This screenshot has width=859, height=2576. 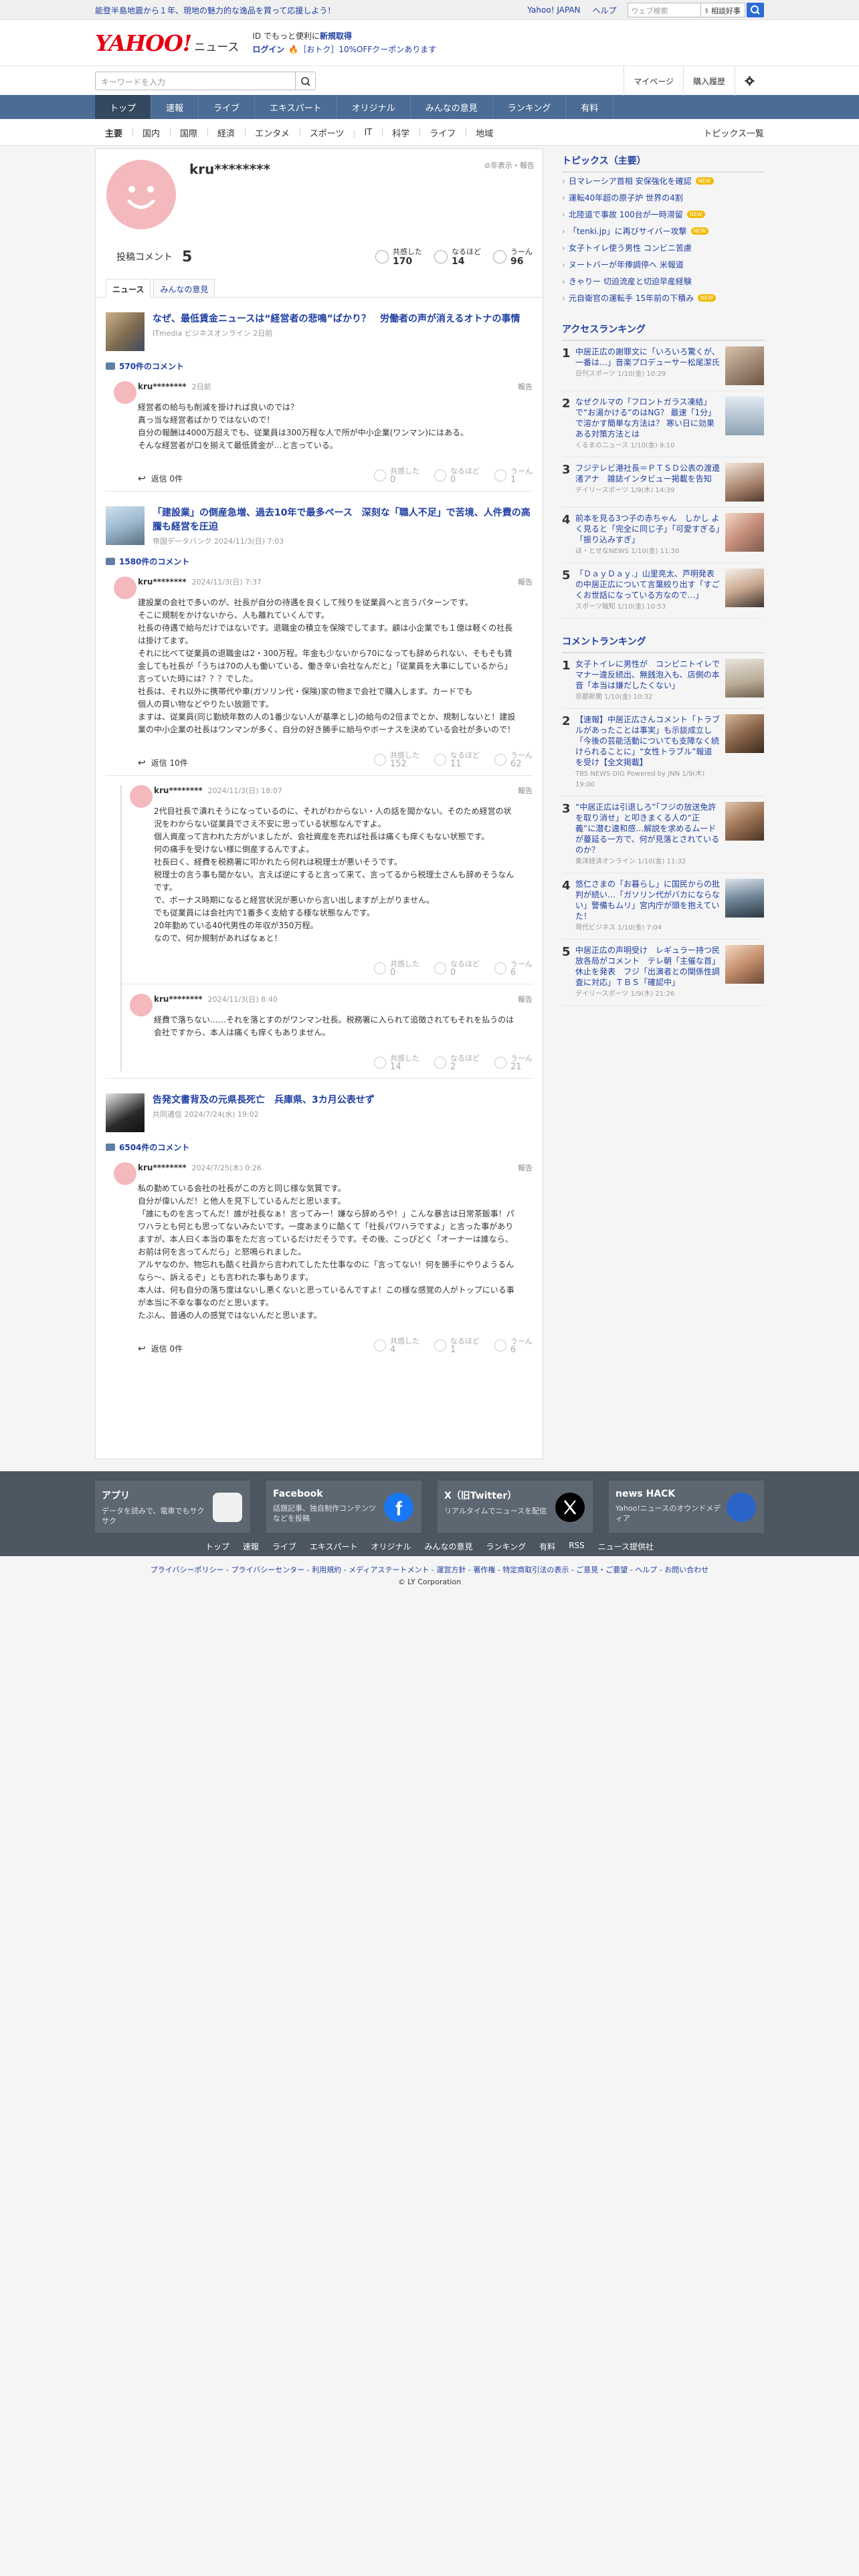 What do you see at coordinates (663, 281) in the screenshot?
I see `topic-item: きゃりー 切迫流産と切迫早産経験` at bounding box center [663, 281].